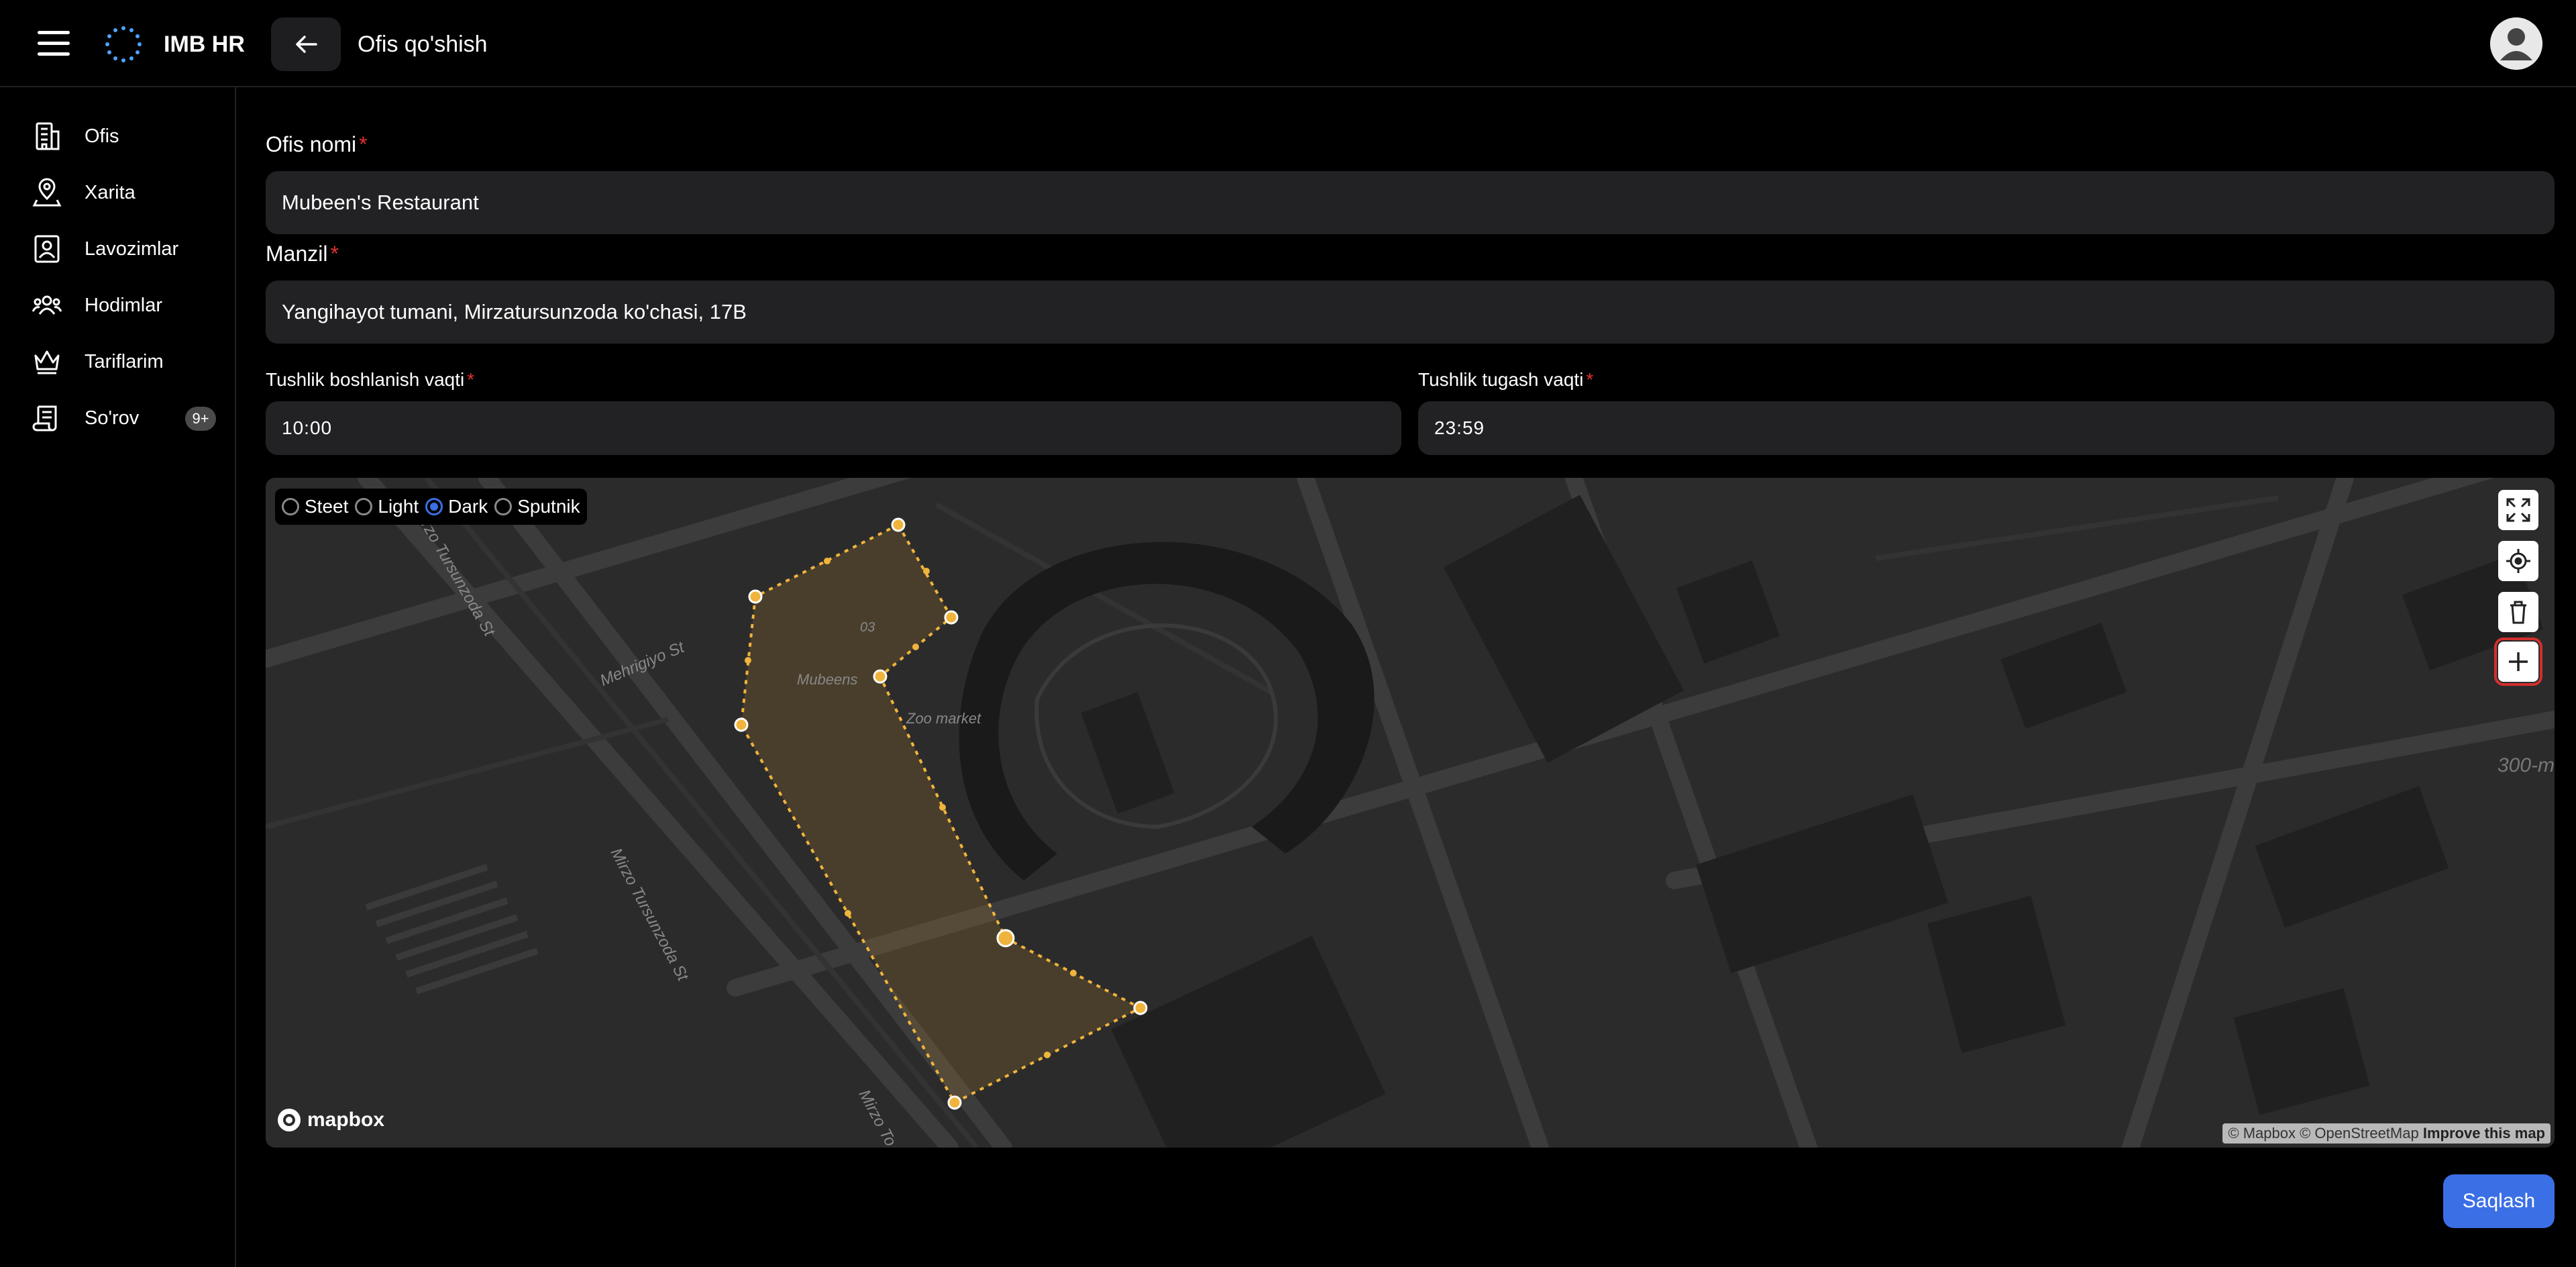 This screenshot has height=1267, width=2576. What do you see at coordinates (200, 419) in the screenshot?
I see `notification-badge: 9+` at bounding box center [200, 419].